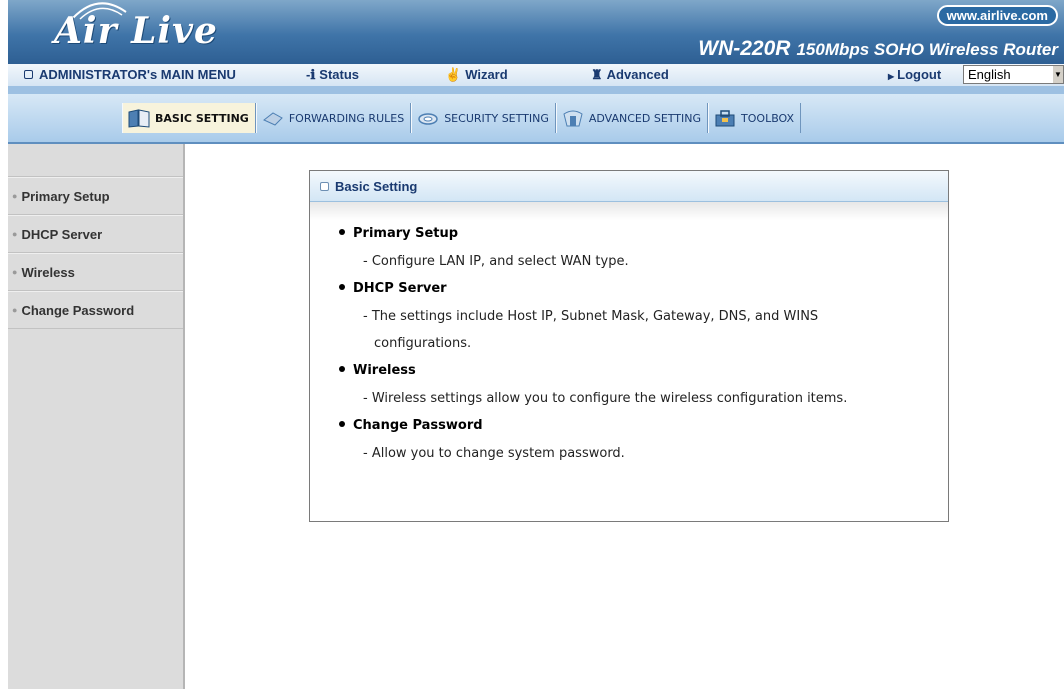 Image resolution: width=1064 pixels, height=689 pixels. What do you see at coordinates (311, 74) in the screenshot?
I see `status-icon: -ℹ` at bounding box center [311, 74].